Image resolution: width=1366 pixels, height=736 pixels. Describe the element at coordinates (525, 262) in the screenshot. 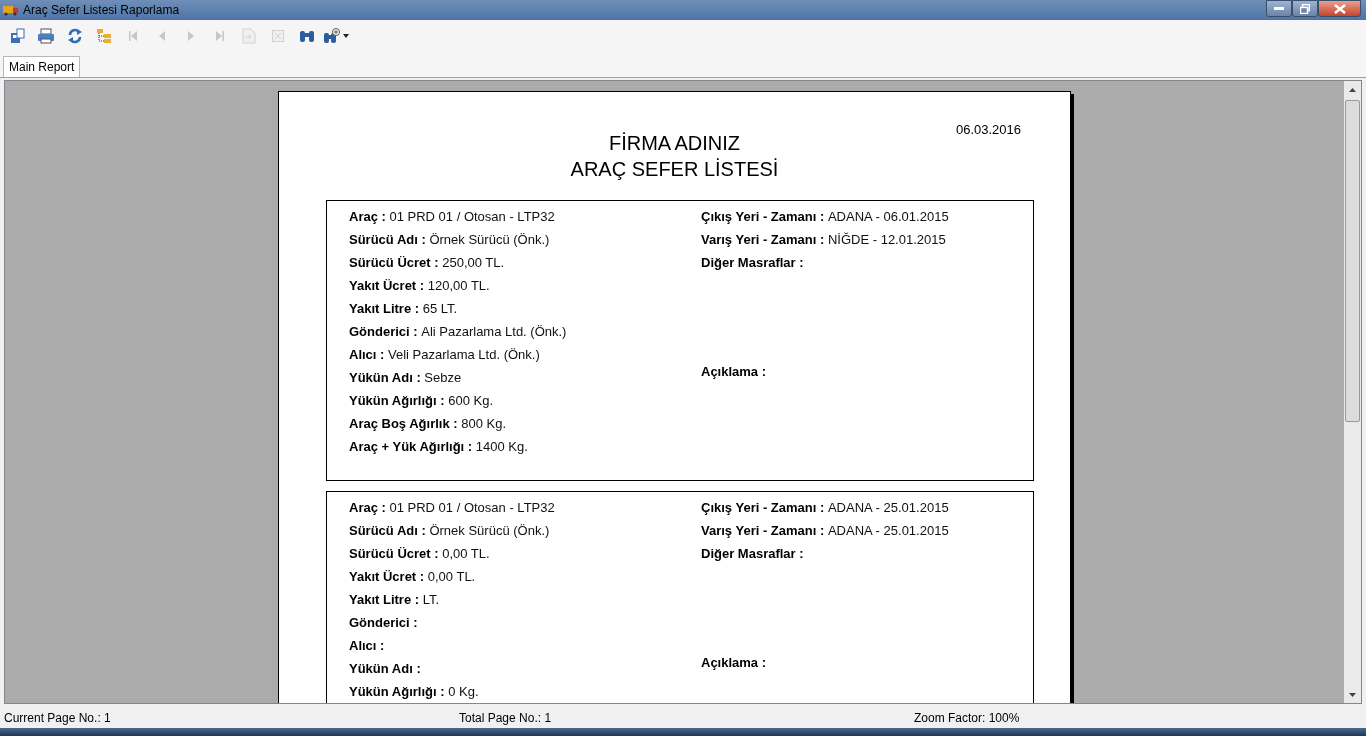

I see `record-field: Sürücü Ücret : 250,00 TL.` at that location.